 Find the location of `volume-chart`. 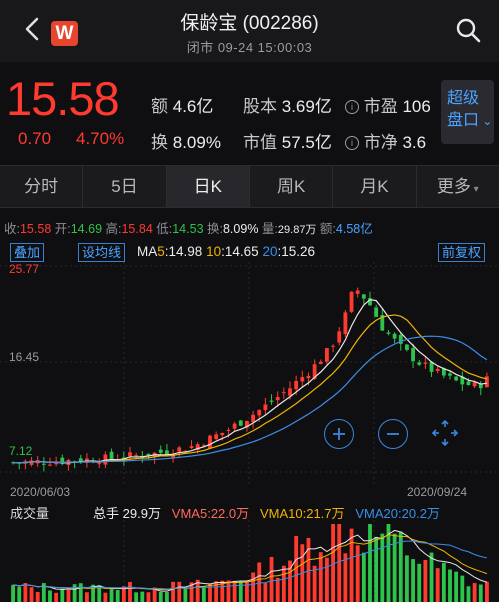

volume-chart is located at coordinates (249, 561).